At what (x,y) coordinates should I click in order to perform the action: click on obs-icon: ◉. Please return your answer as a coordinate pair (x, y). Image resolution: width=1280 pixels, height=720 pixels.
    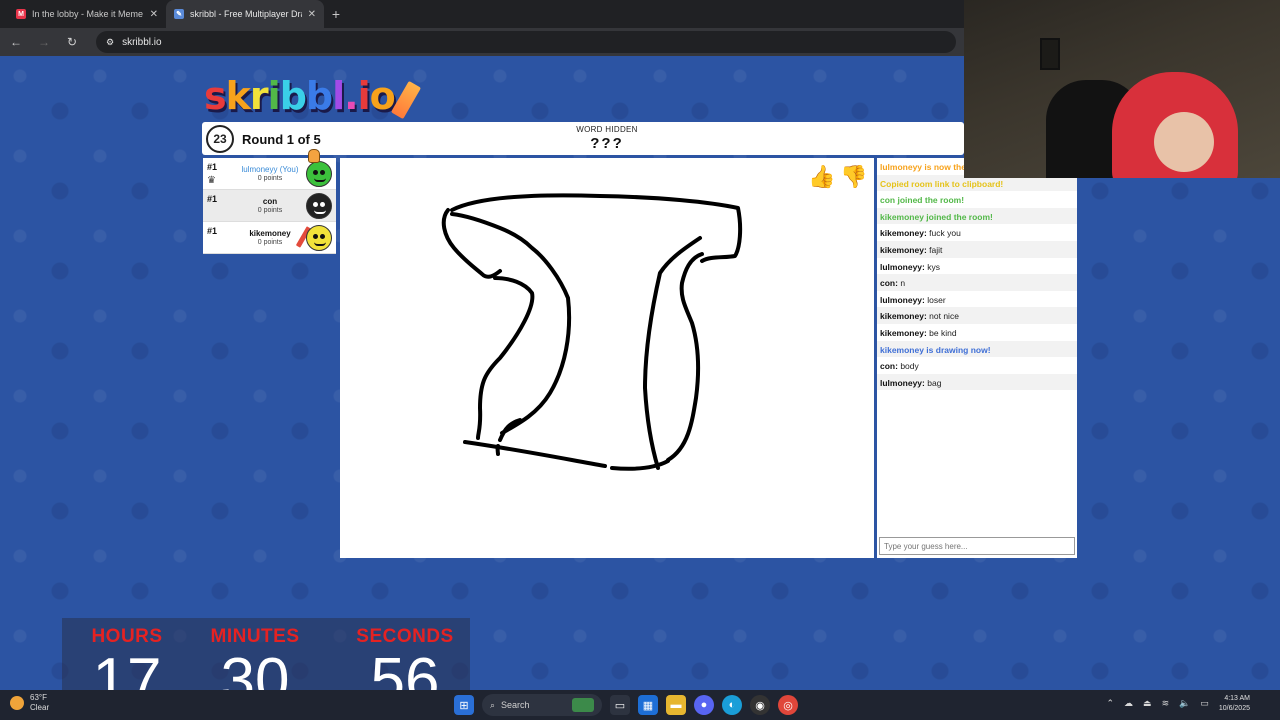
    Looking at the image, I should click on (760, 705).